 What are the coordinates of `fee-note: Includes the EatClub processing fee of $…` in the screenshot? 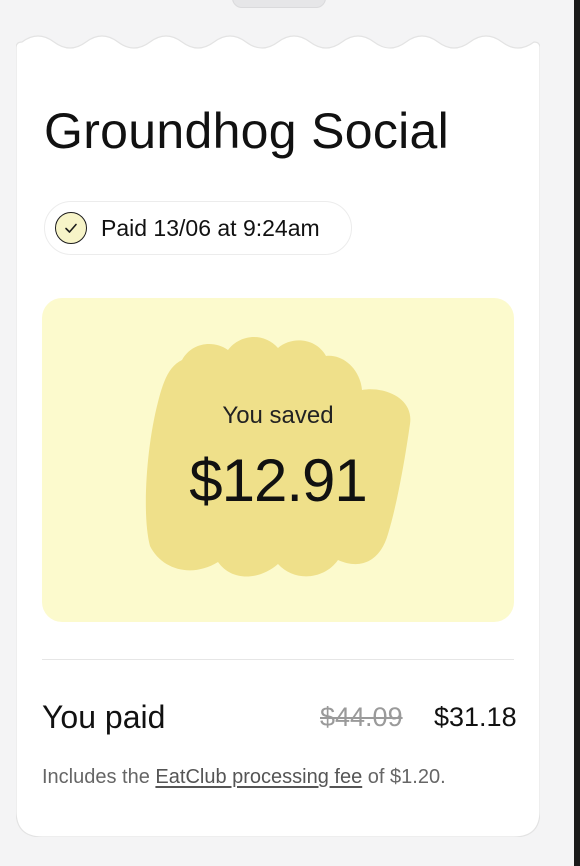 It's located at (244, 777).